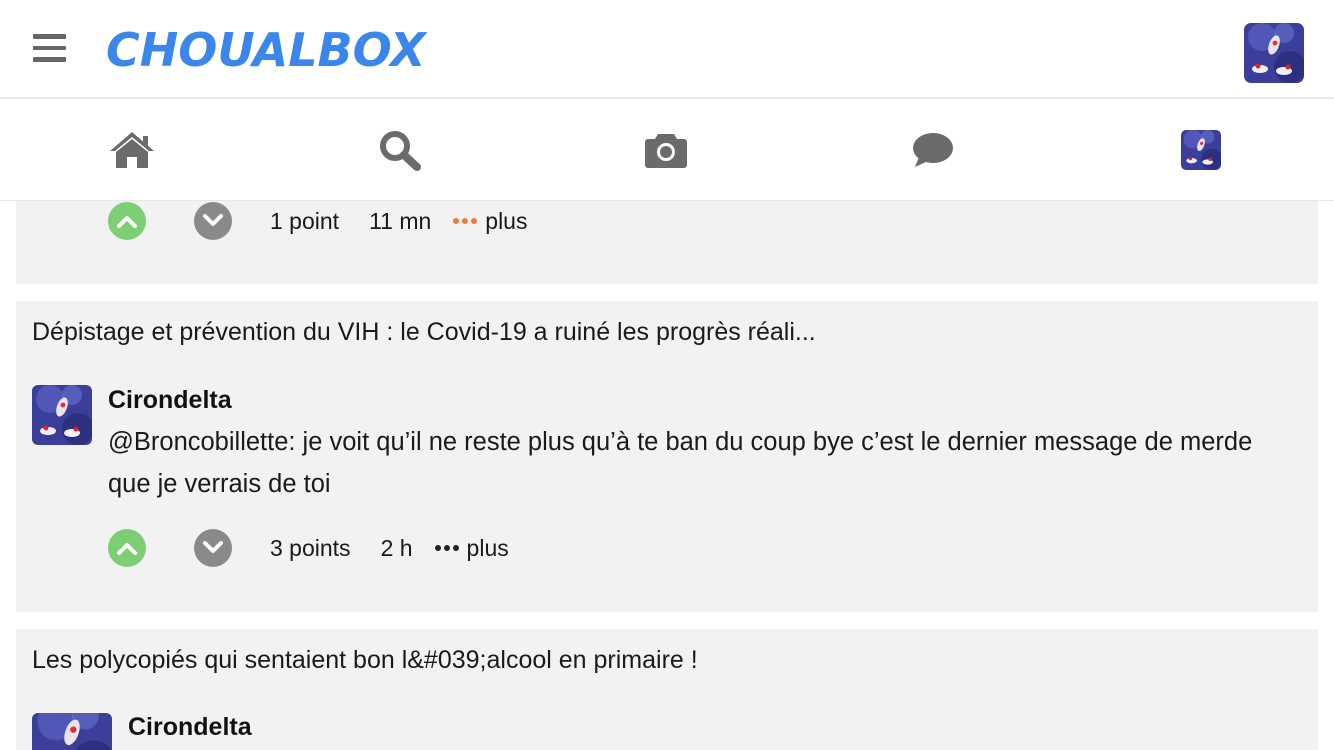 The height and width of the screenshot is (750, 1334). I want to click on user-avatar, so click(1274, 53).